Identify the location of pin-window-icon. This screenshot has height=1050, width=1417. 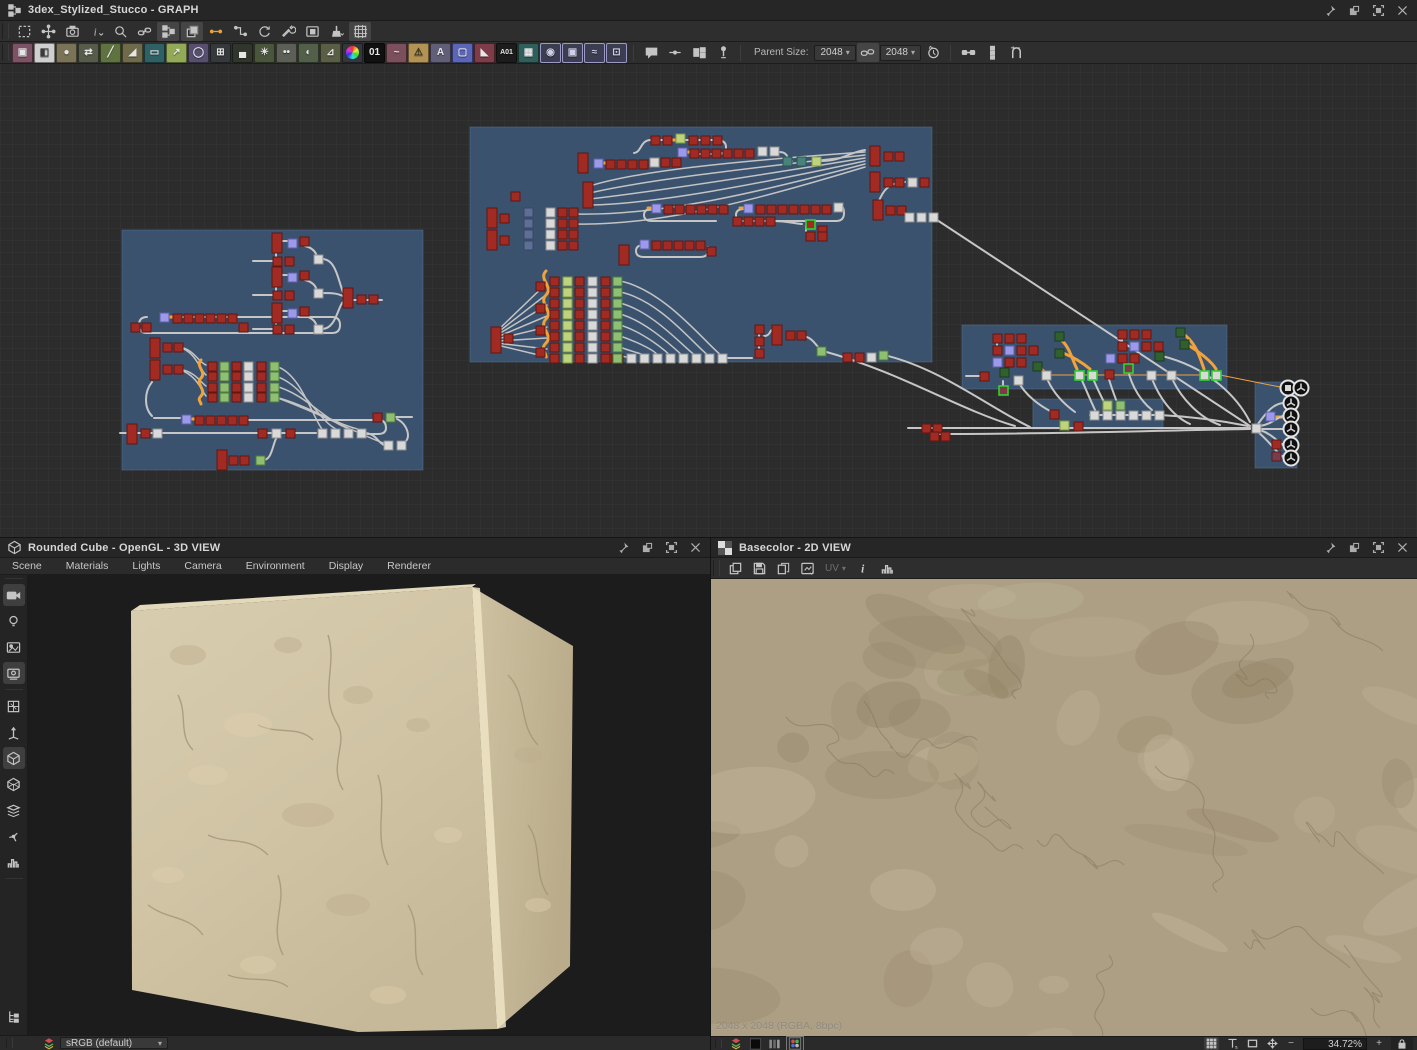
(1330, 548).